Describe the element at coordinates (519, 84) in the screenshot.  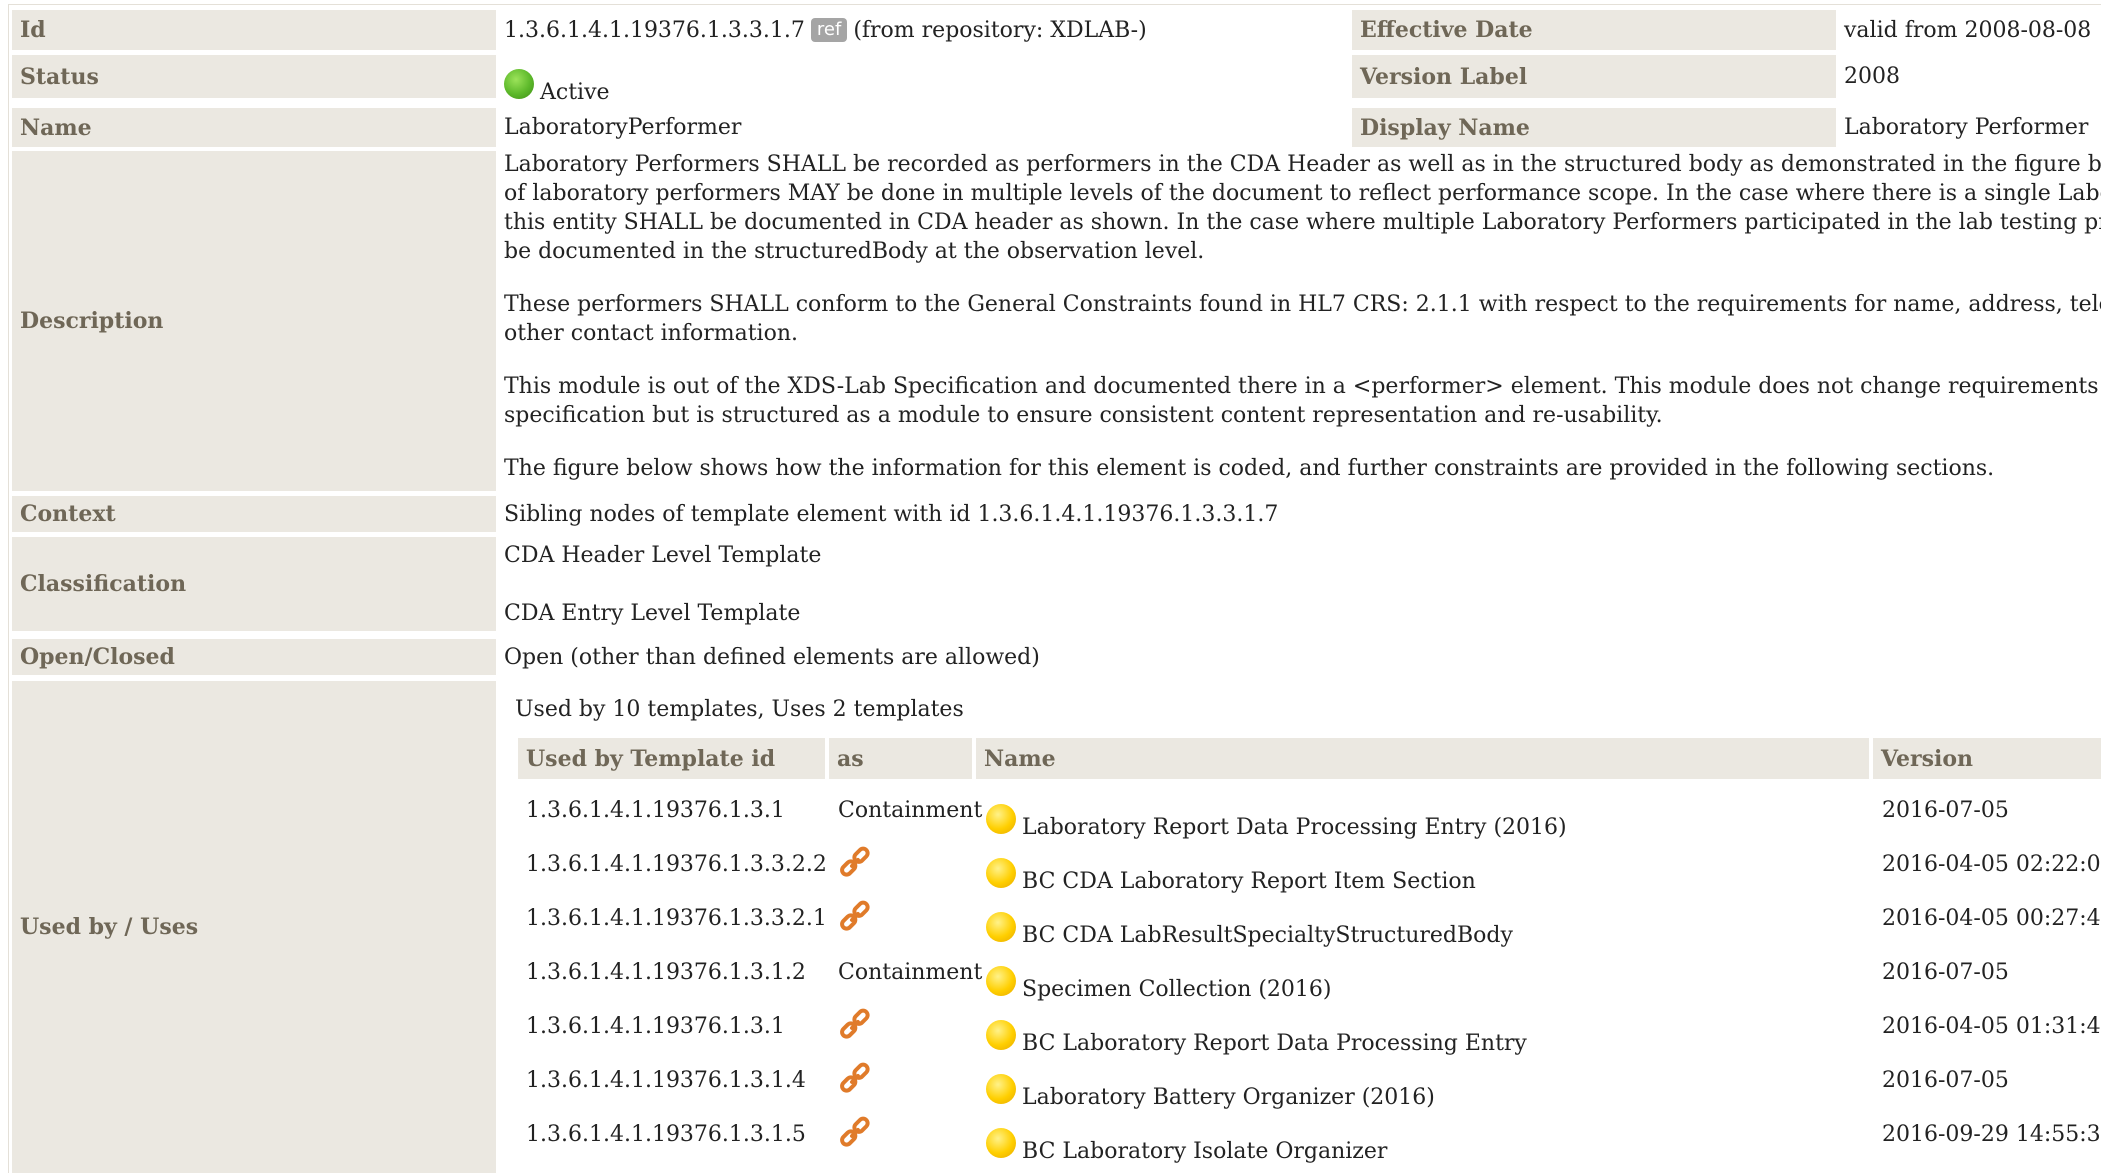
I see `status-active-icon` at that location.